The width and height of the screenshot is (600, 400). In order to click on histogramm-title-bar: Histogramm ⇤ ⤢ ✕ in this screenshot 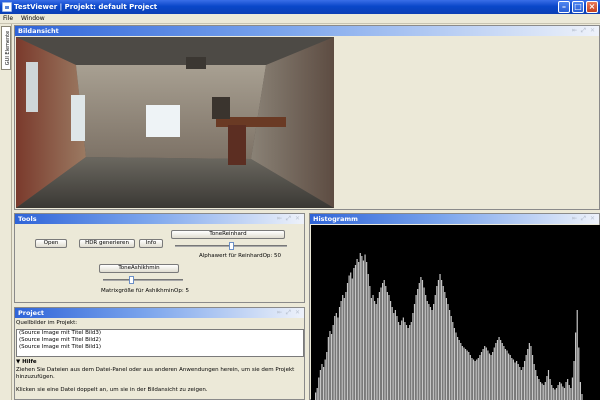, I will do `click(454, 219)`.